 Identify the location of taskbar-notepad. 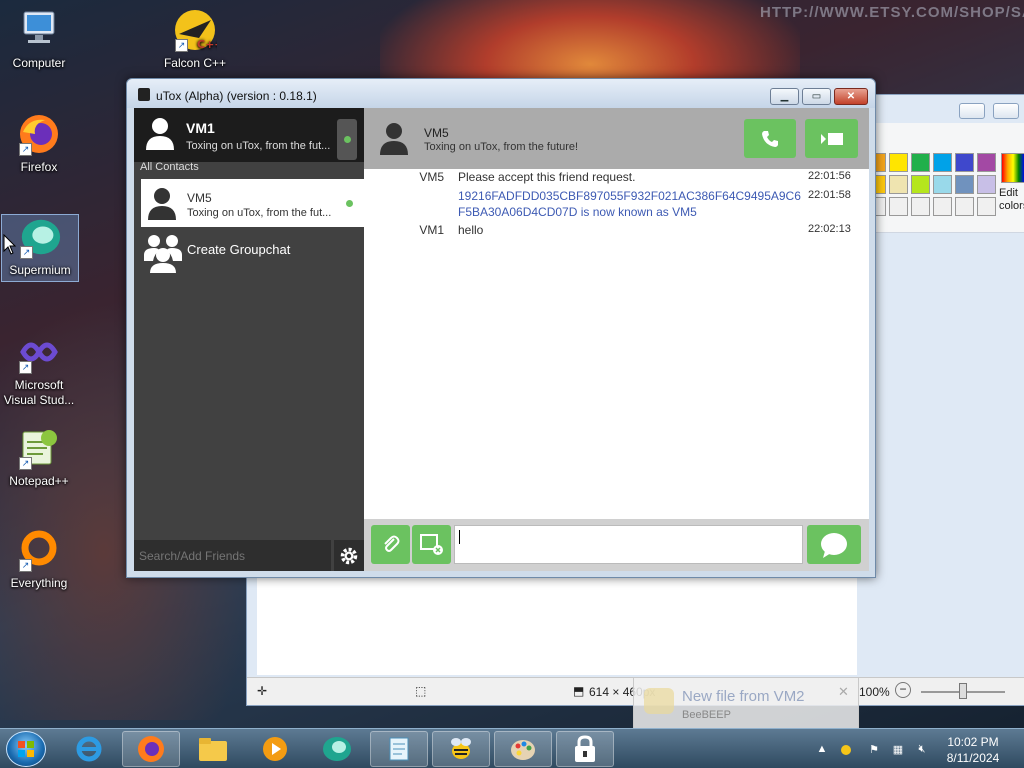
(399, 749).